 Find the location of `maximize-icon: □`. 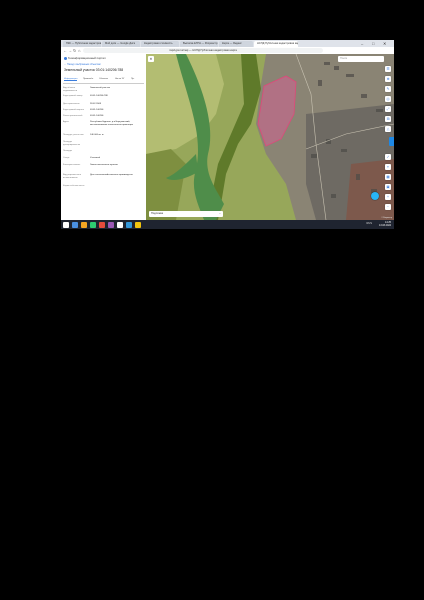

maximize-icon: □ is located at coordinates (373, 43).